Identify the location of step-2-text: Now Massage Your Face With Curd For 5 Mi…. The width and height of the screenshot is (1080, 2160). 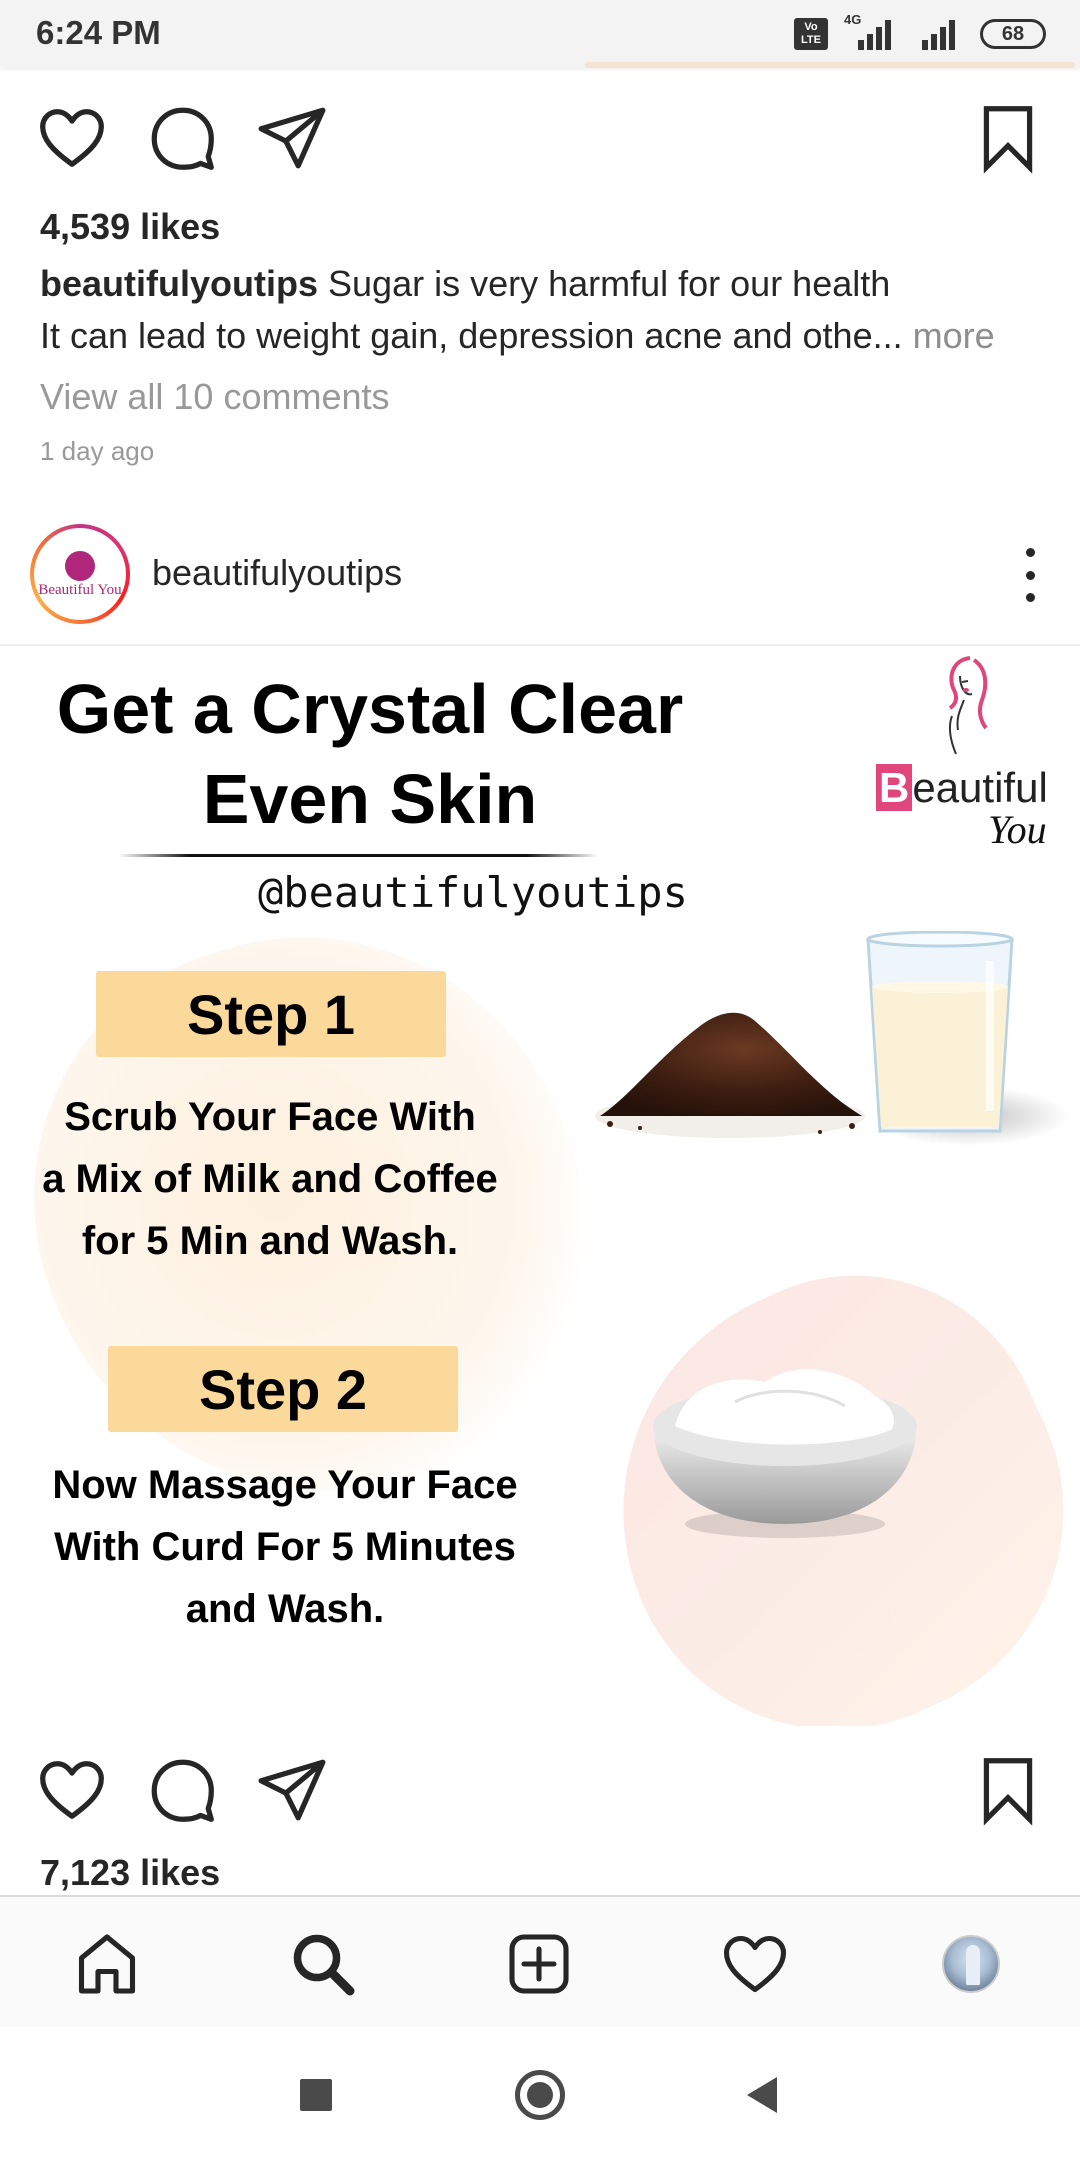
(285, 1547).